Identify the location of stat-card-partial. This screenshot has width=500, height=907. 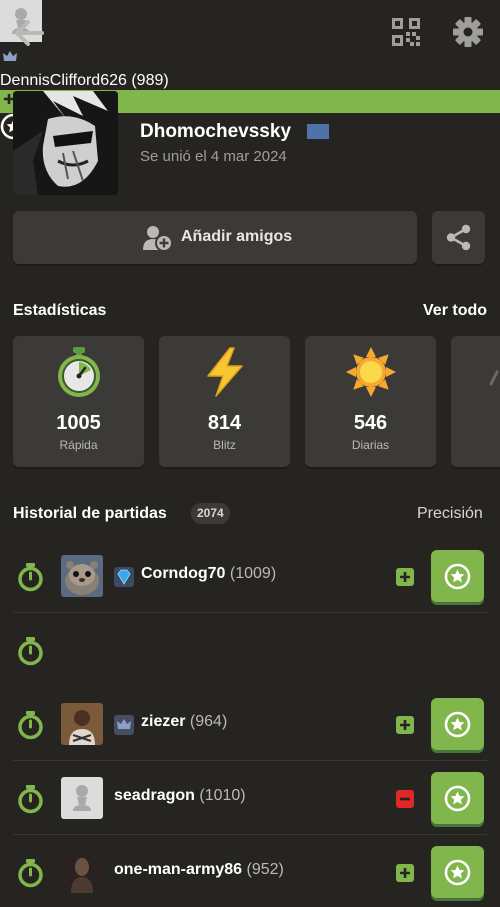
(475, 401).